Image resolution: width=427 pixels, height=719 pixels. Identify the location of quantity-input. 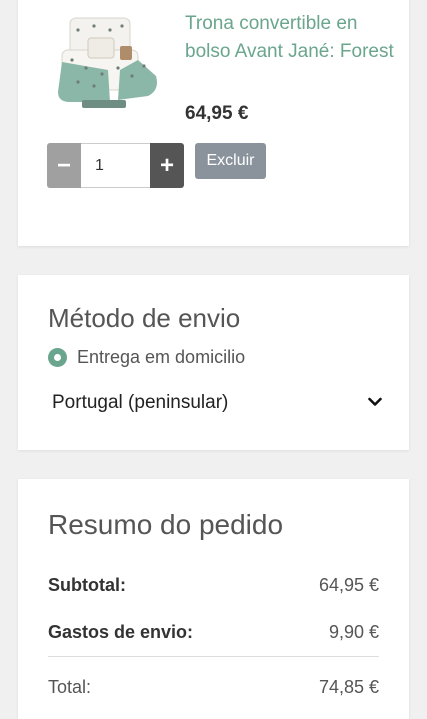
(115, 165).